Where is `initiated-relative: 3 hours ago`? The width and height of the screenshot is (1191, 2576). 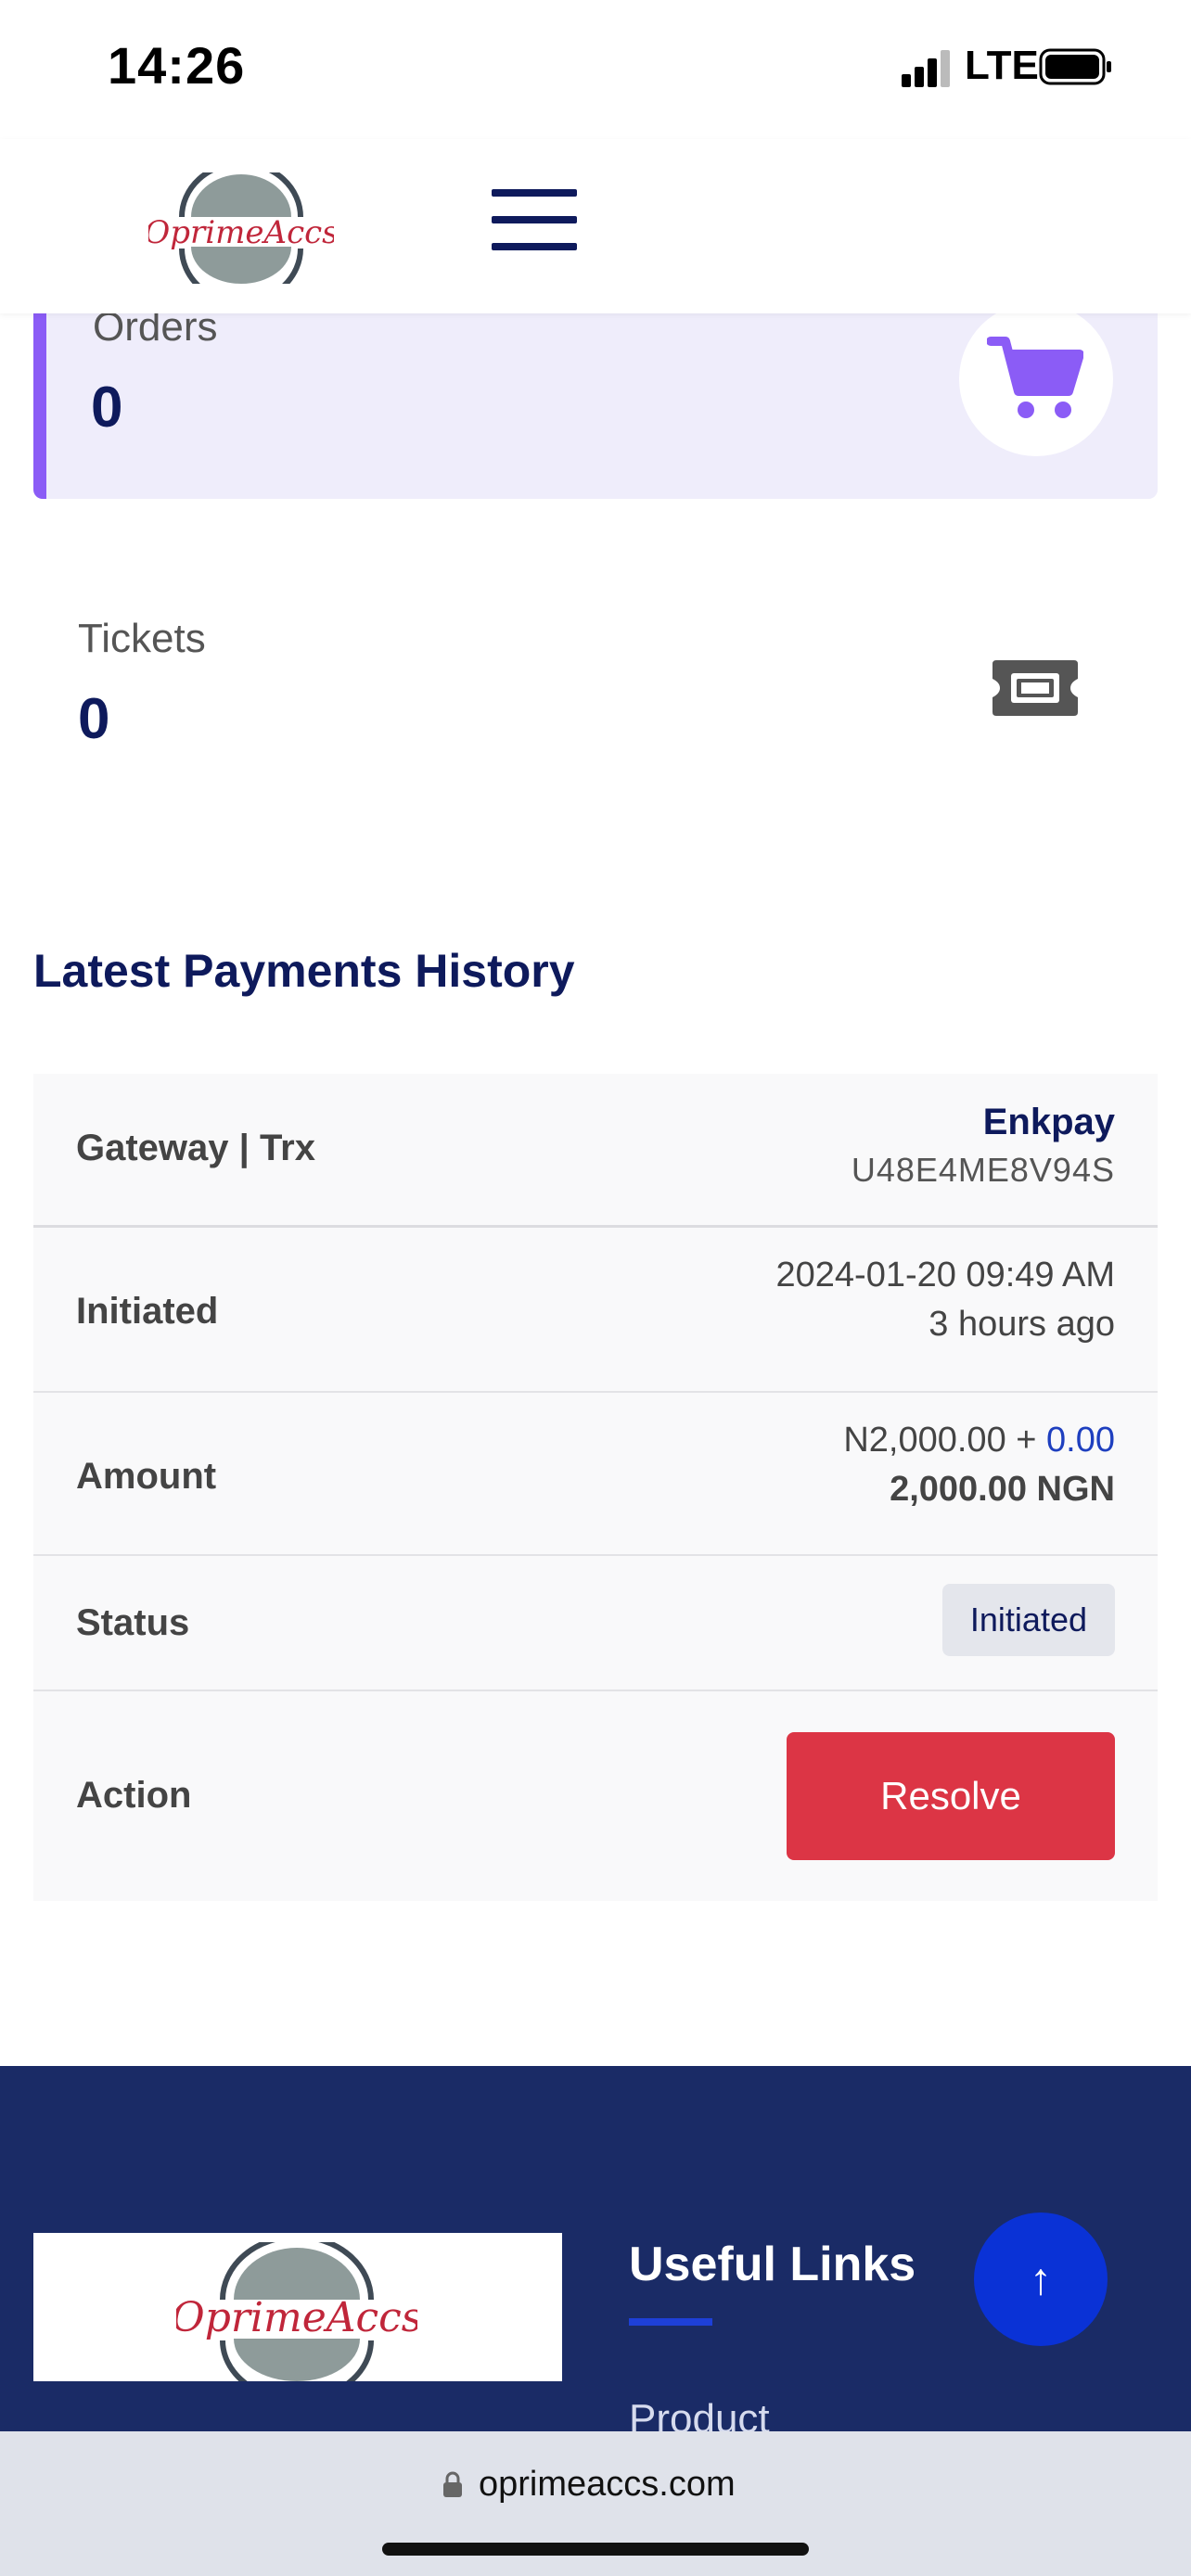
initiated-relative: 3 hours ago is located at coordinates (1022, 1324).